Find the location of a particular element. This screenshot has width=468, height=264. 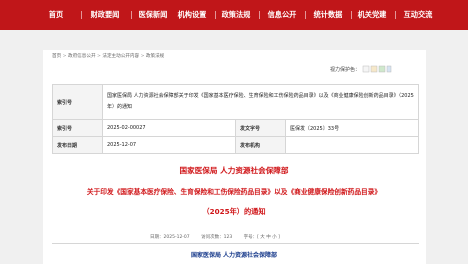

article-views: 访问次数：123 is located at coordinates (217, 237).